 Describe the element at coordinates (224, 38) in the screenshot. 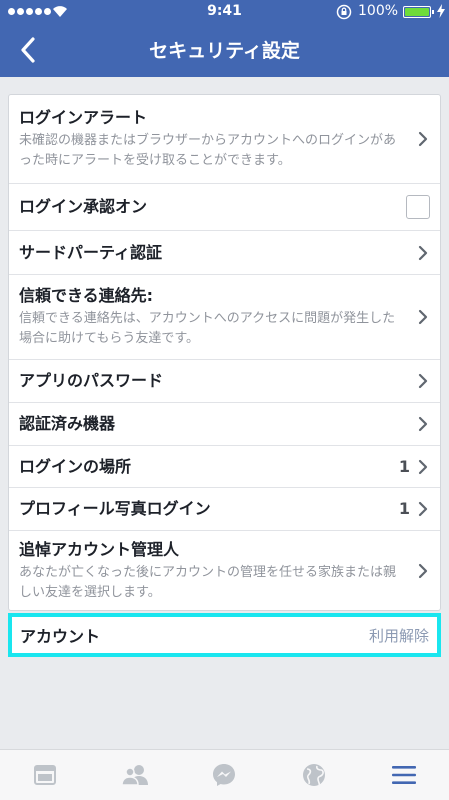

I see `navigation-header: 9:41 100% セキュリティ設定` at that location.